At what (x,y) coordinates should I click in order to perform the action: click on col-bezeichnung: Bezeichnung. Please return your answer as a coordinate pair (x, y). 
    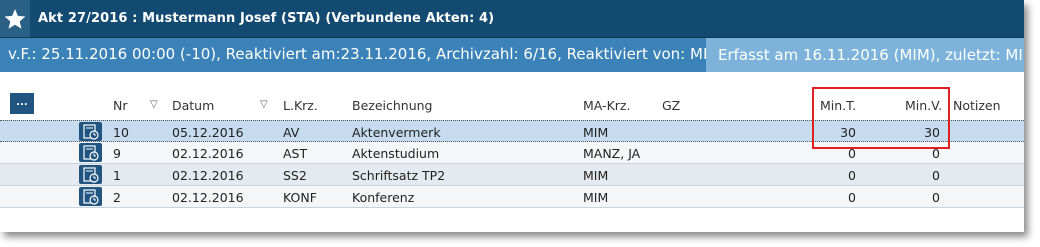
    Looking at the image, I should click on (392, 105).